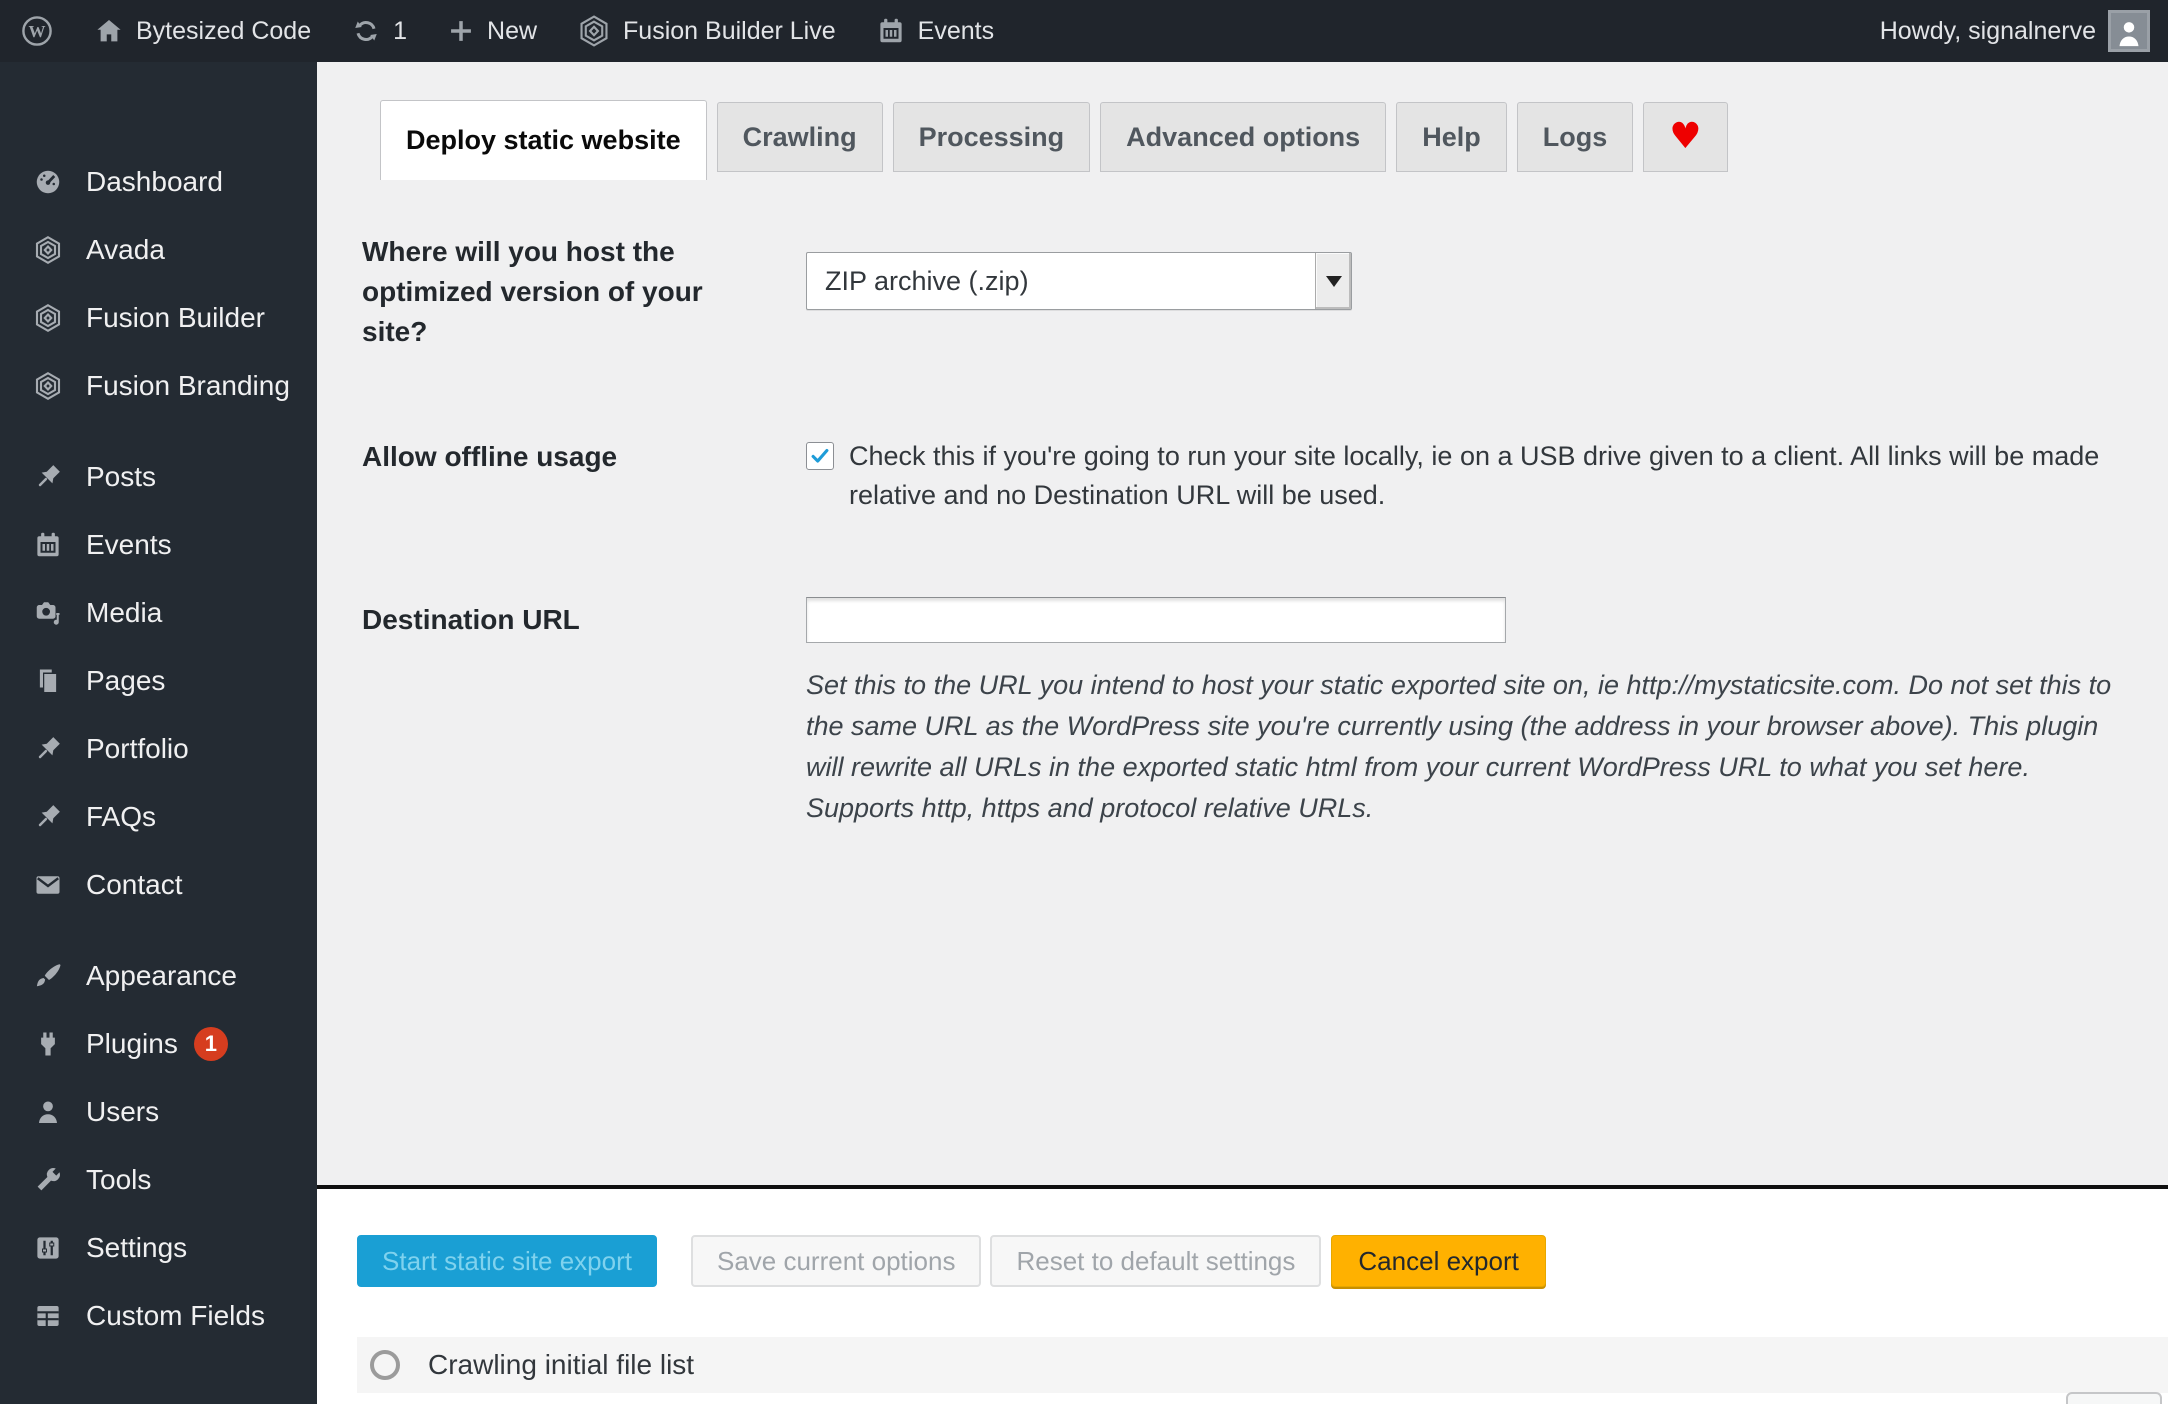 This screenshot has width=2168, height=1404. Describe the element at coordinates (48, 976) in the screenshot. I see `appearance-icon` at that location.